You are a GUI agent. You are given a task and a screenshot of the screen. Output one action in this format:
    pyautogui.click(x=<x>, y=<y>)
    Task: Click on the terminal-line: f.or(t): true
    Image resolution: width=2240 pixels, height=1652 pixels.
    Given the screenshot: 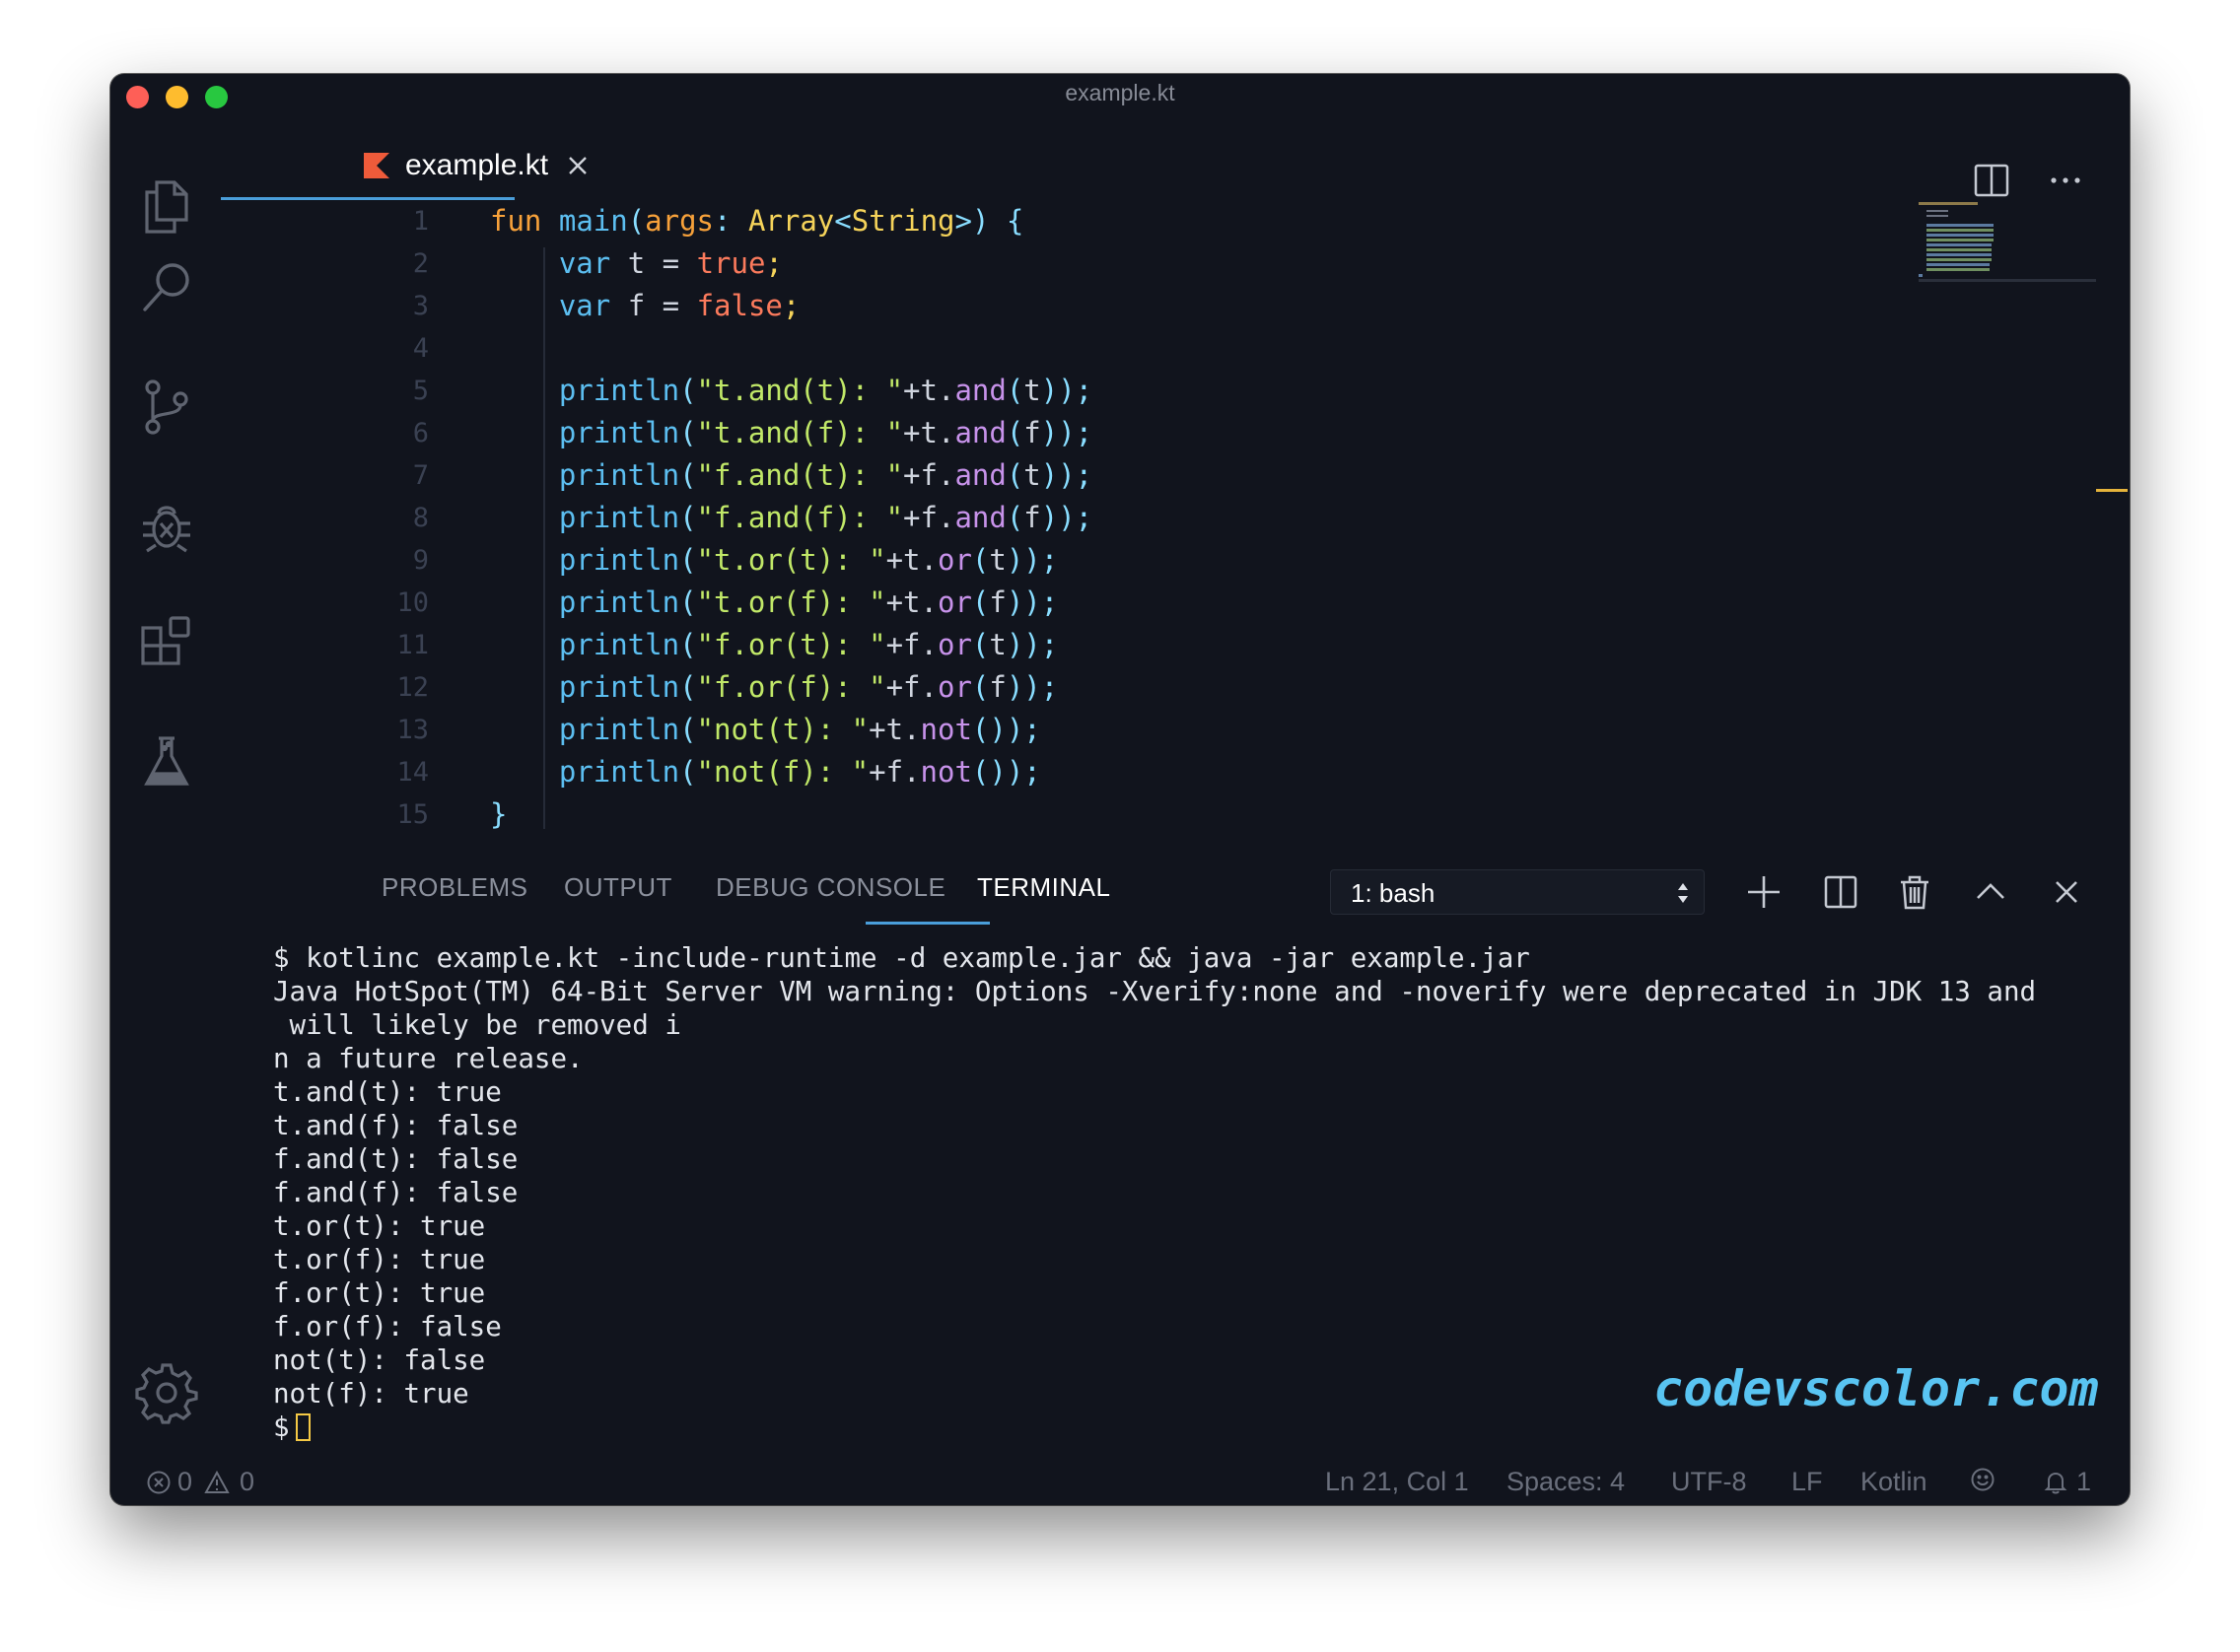 What is the action you would take?
    pyautogui.click(x=379, y=1293)
    